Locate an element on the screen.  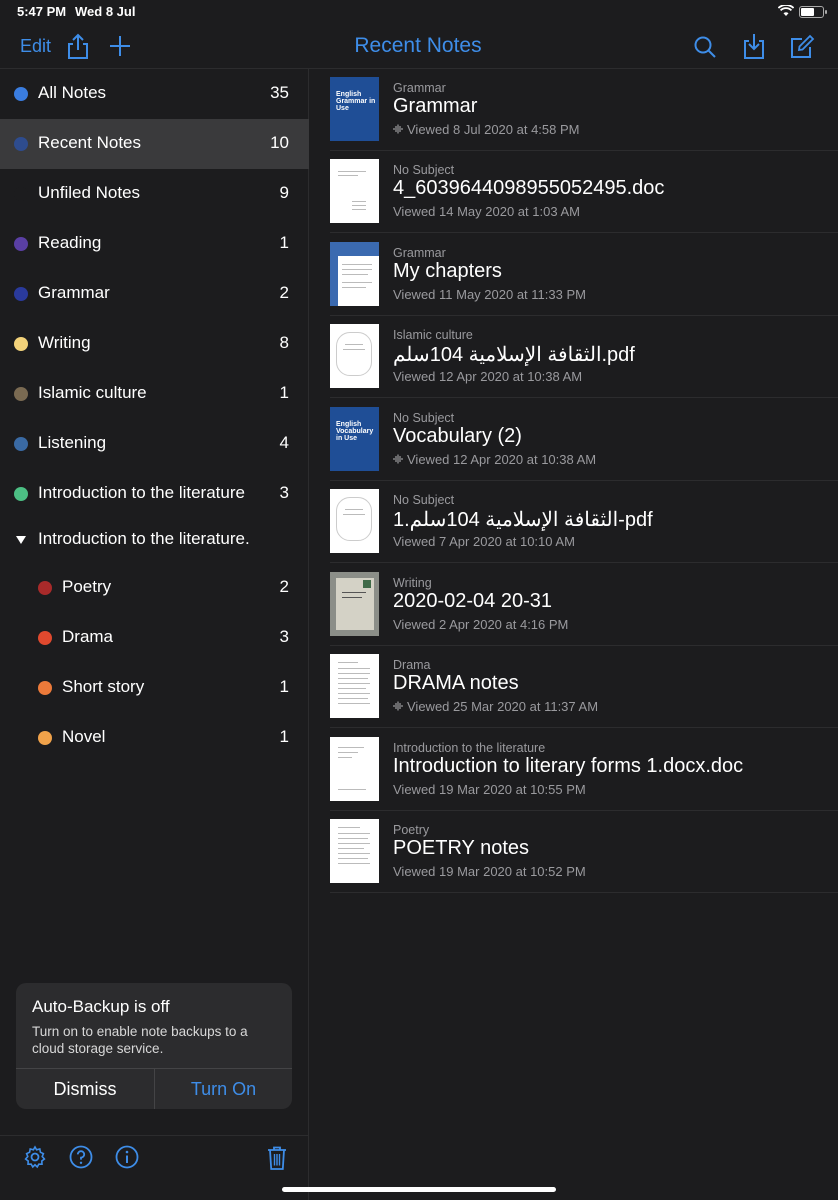
sidebar-item-introduction-to-the-literature: Introduction to the literature 3 is located at coordinates (154, 494).